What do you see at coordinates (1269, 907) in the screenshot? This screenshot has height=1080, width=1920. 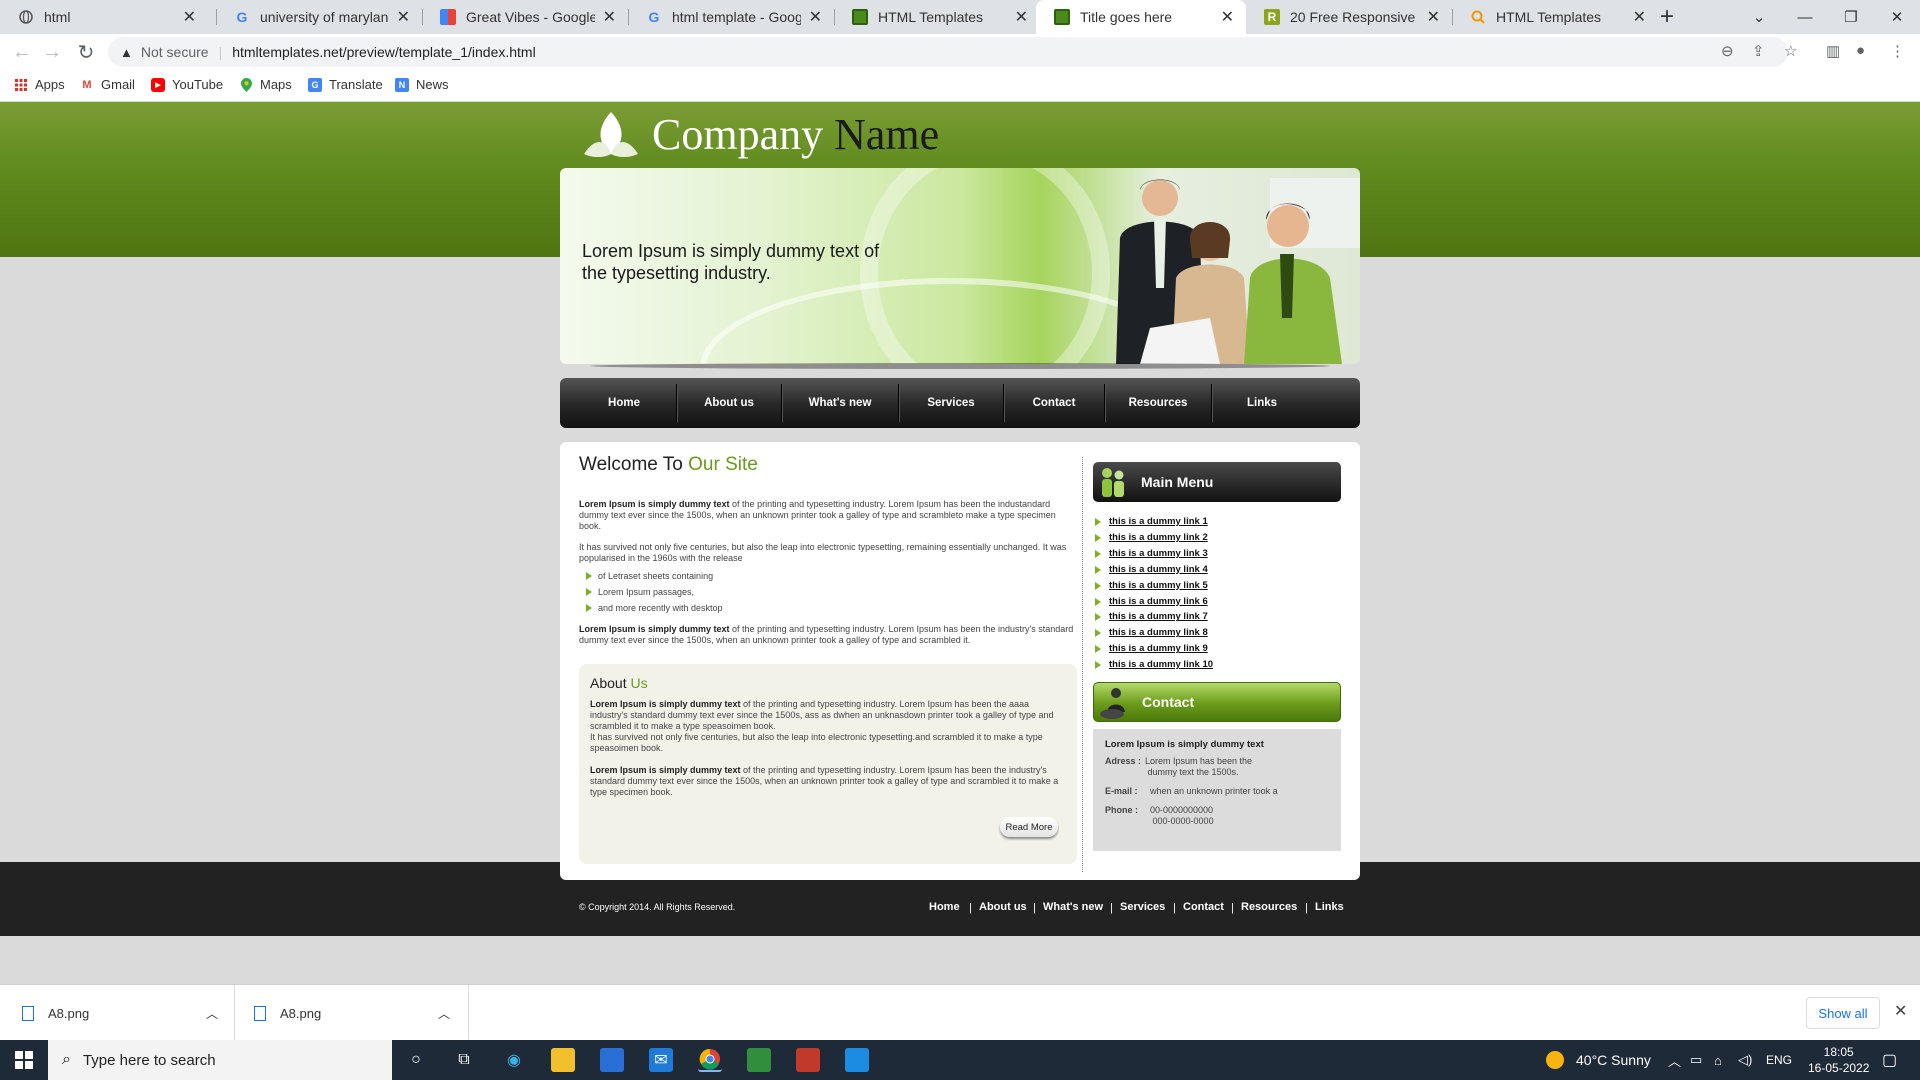 I see `footer-link-resources: Resources` at bounding box center [1269, 907].